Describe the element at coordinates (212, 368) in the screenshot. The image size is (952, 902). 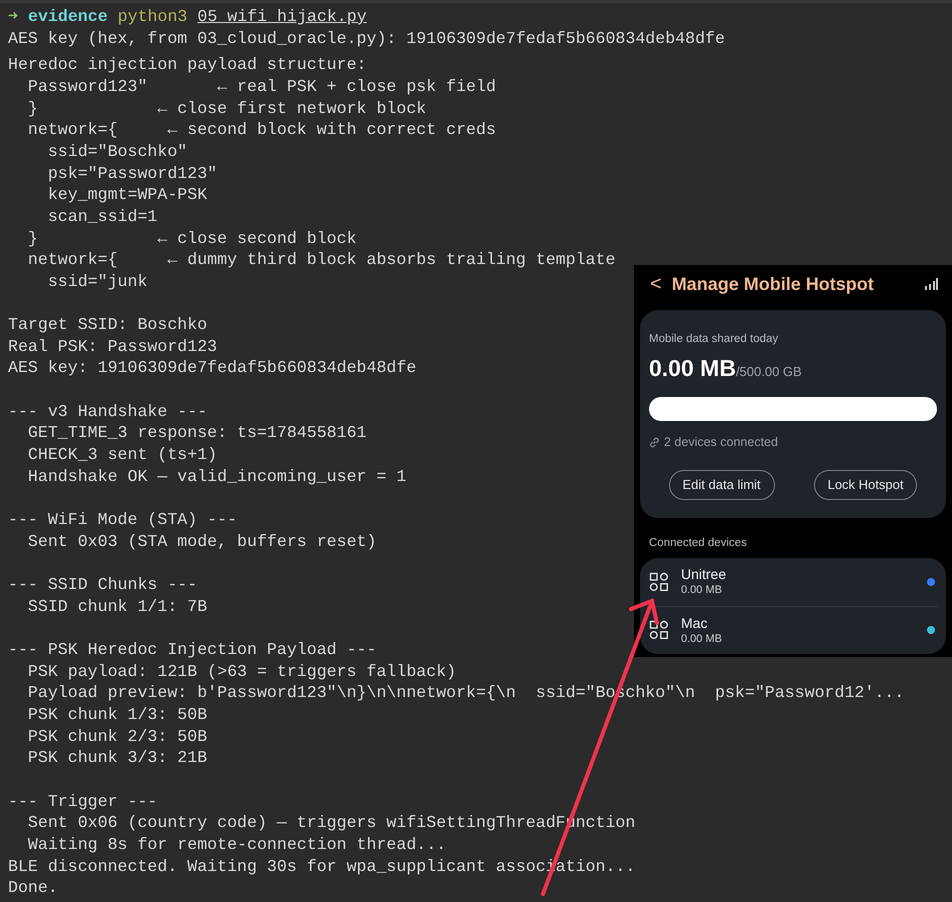
I see `output-line: AES key: 19106309de7fedaf5b660834deb48dfe` at that location.